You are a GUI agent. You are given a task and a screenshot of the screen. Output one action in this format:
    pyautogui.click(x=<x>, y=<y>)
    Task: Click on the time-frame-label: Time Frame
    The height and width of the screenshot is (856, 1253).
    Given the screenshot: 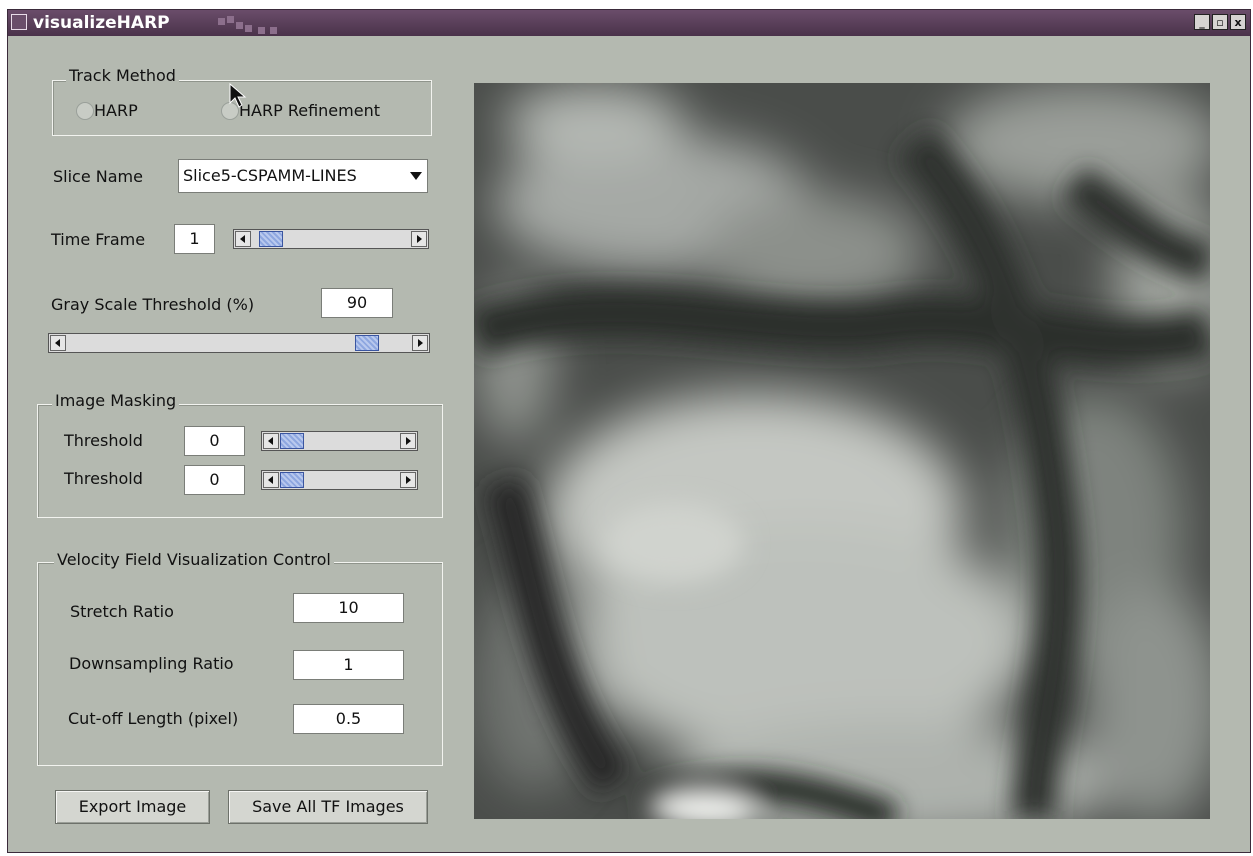 What is the action you would take?
    pyautogui.click(x=98, y=239)
    